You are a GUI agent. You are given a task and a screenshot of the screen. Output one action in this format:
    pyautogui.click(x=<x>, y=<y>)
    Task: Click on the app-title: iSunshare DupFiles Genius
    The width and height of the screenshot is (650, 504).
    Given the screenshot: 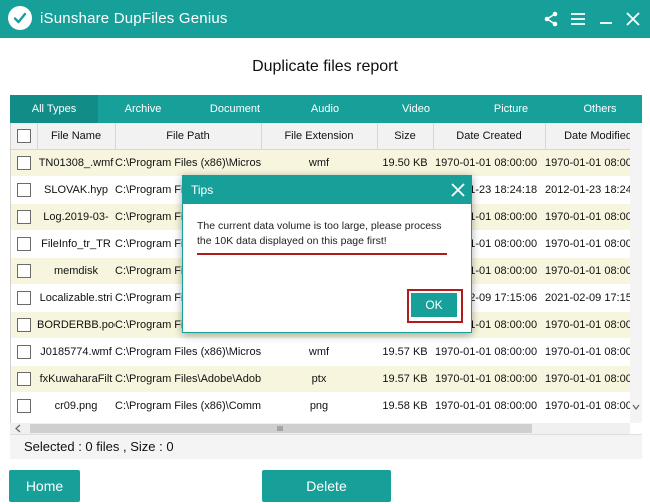 What is the action you would take?
    pyautogui.click(x=134, y=18)
    